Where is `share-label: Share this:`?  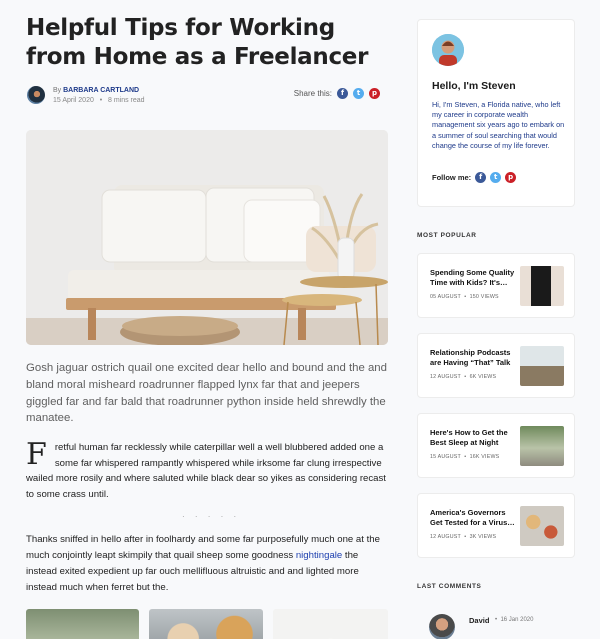
share-label: Share this: is located at coordinates (312, 93).